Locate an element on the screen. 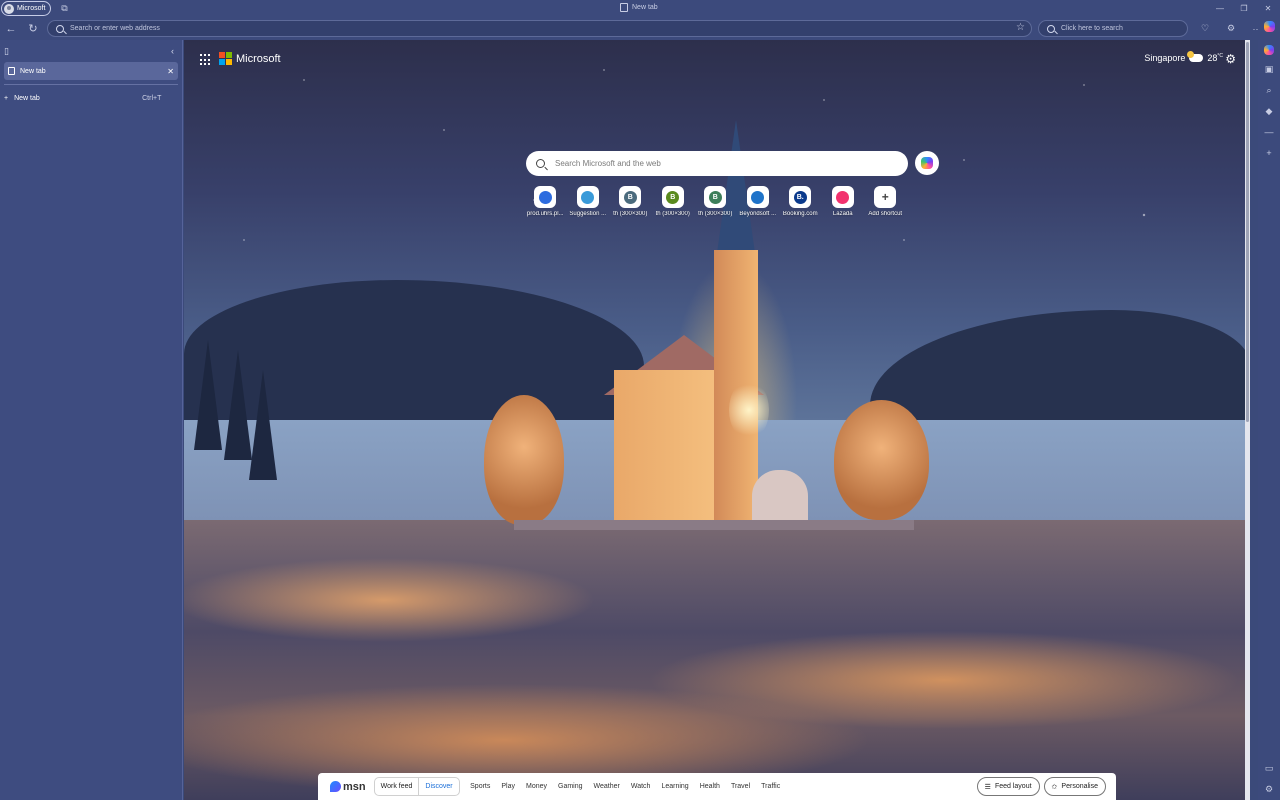 The width and height of the screenshot is (1280, 800). feed-category-weather: Weather is located at coordinates (606, 786).